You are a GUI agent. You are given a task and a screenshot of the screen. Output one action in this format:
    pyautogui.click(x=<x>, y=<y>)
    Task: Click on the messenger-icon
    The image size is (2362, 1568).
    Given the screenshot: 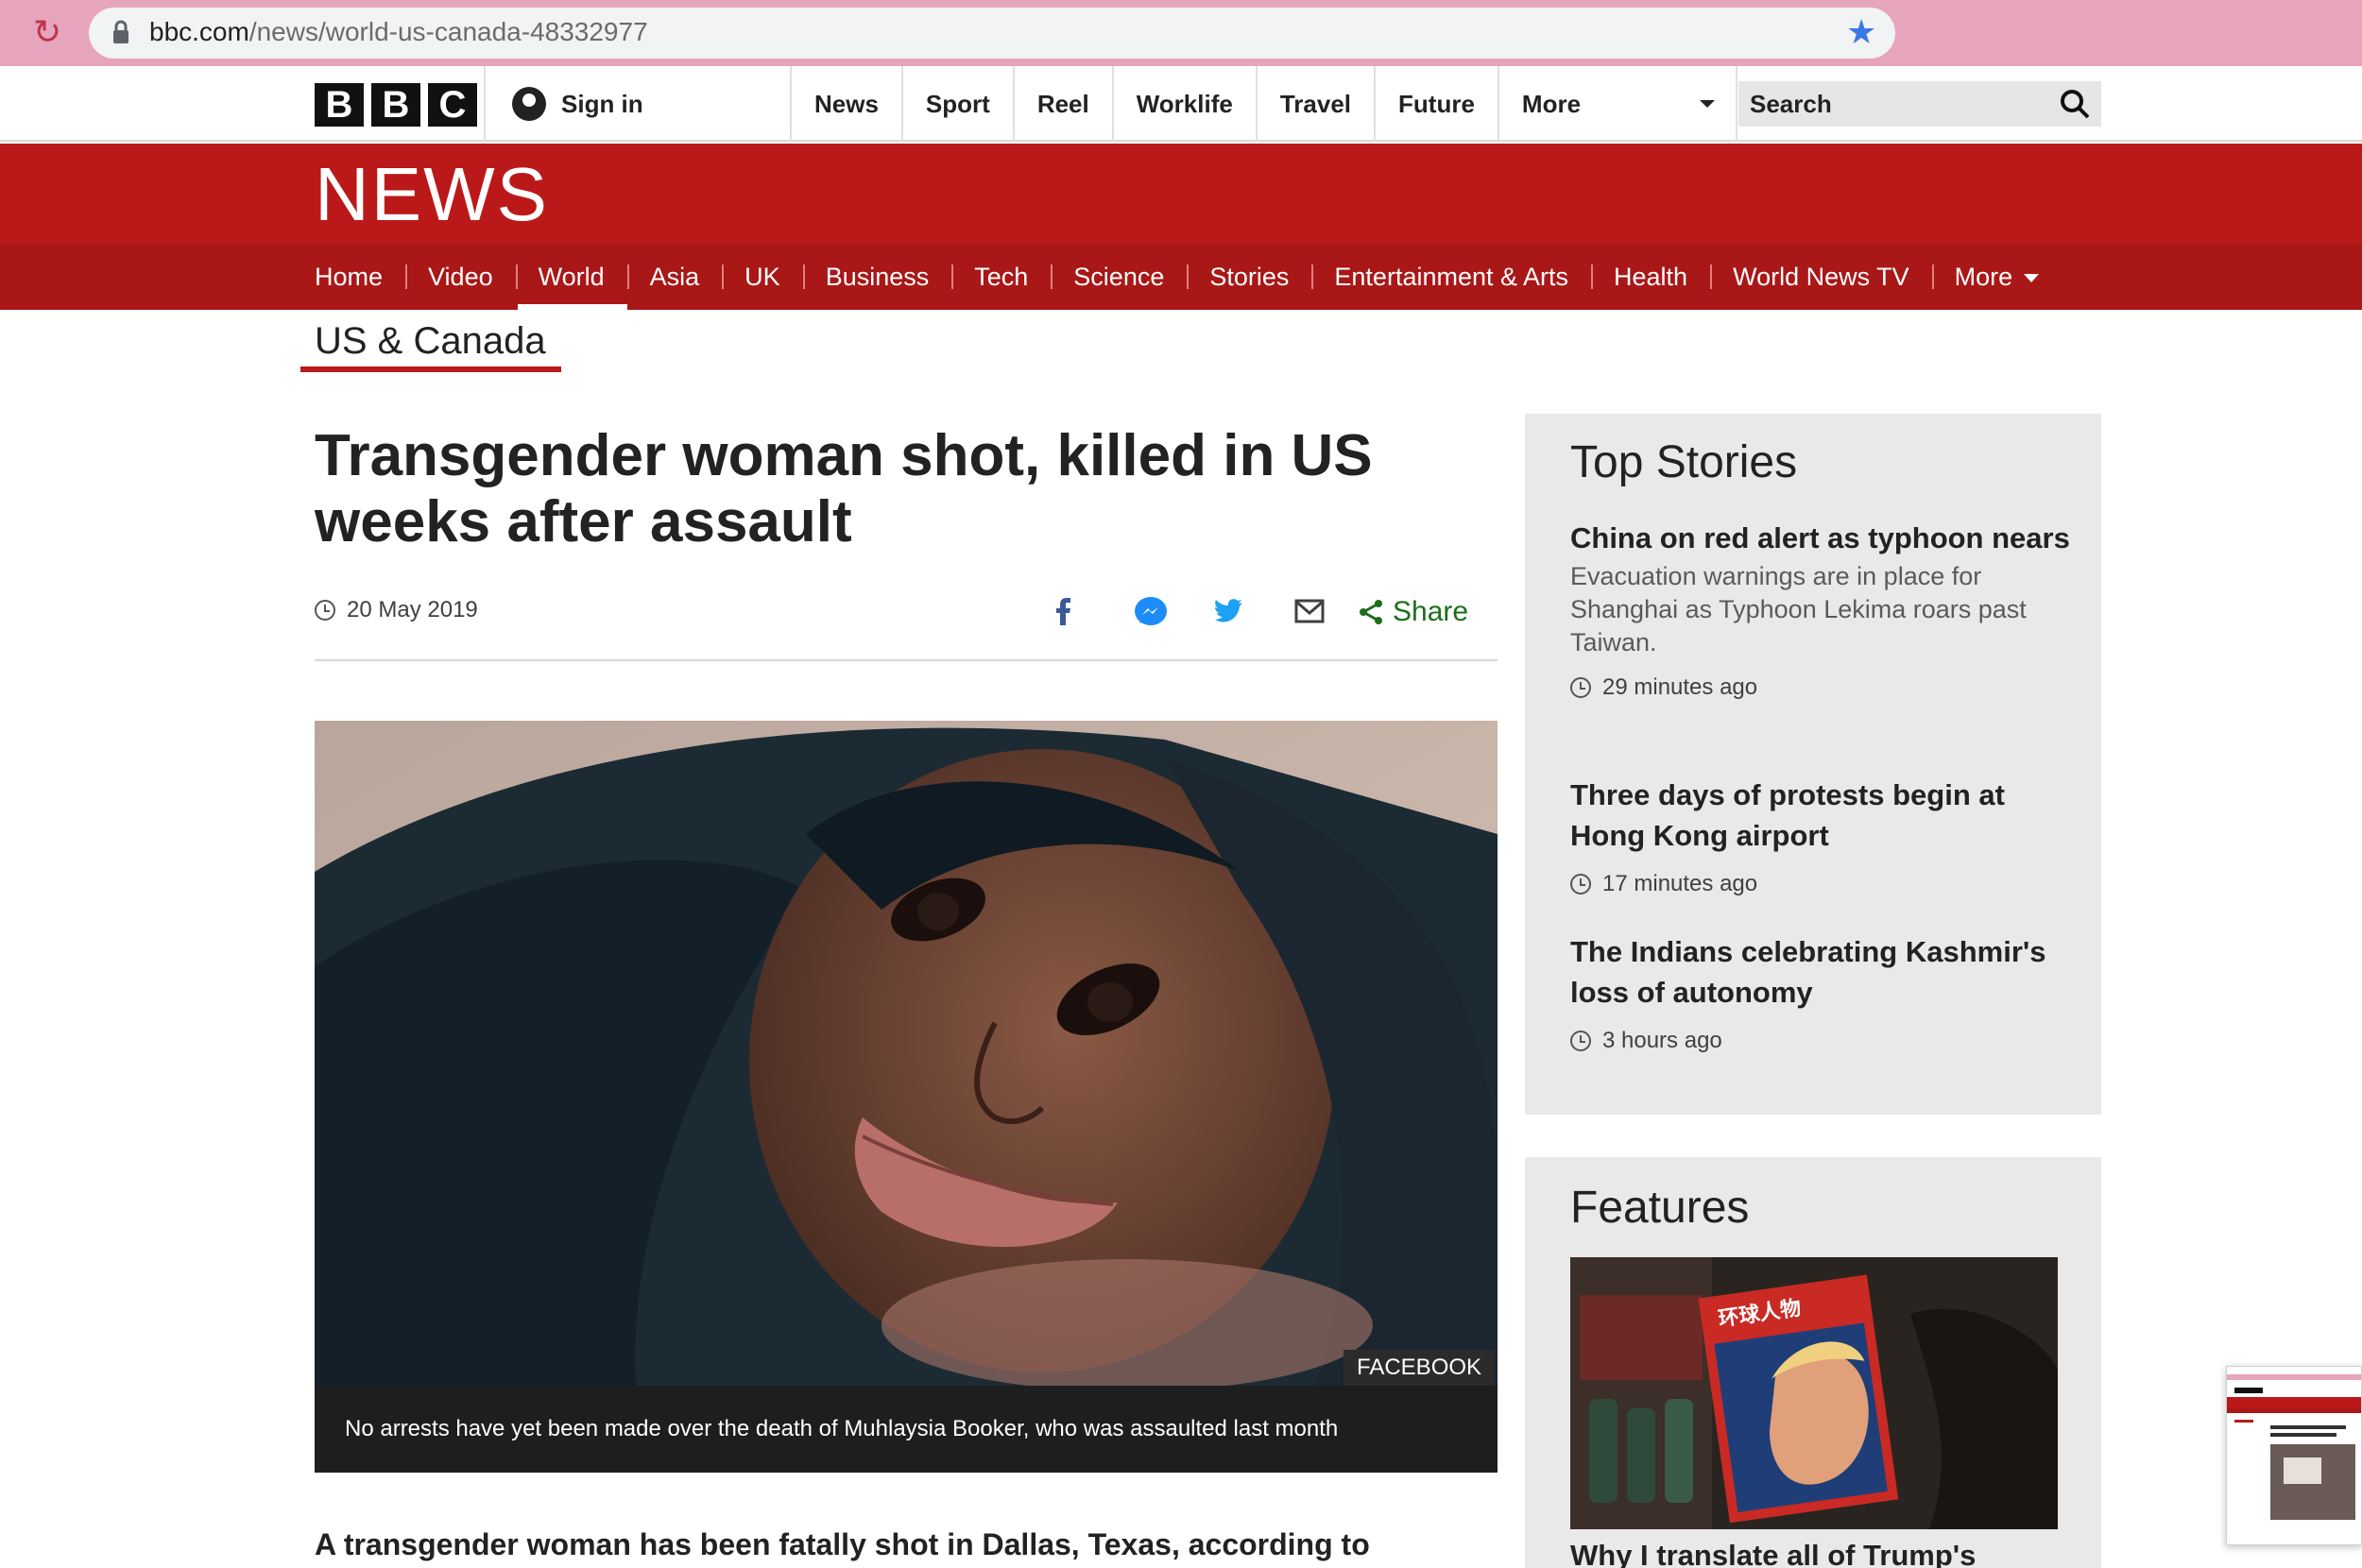 What is the action you would take?
    pyautogui.click(x=1151, y=612)
    